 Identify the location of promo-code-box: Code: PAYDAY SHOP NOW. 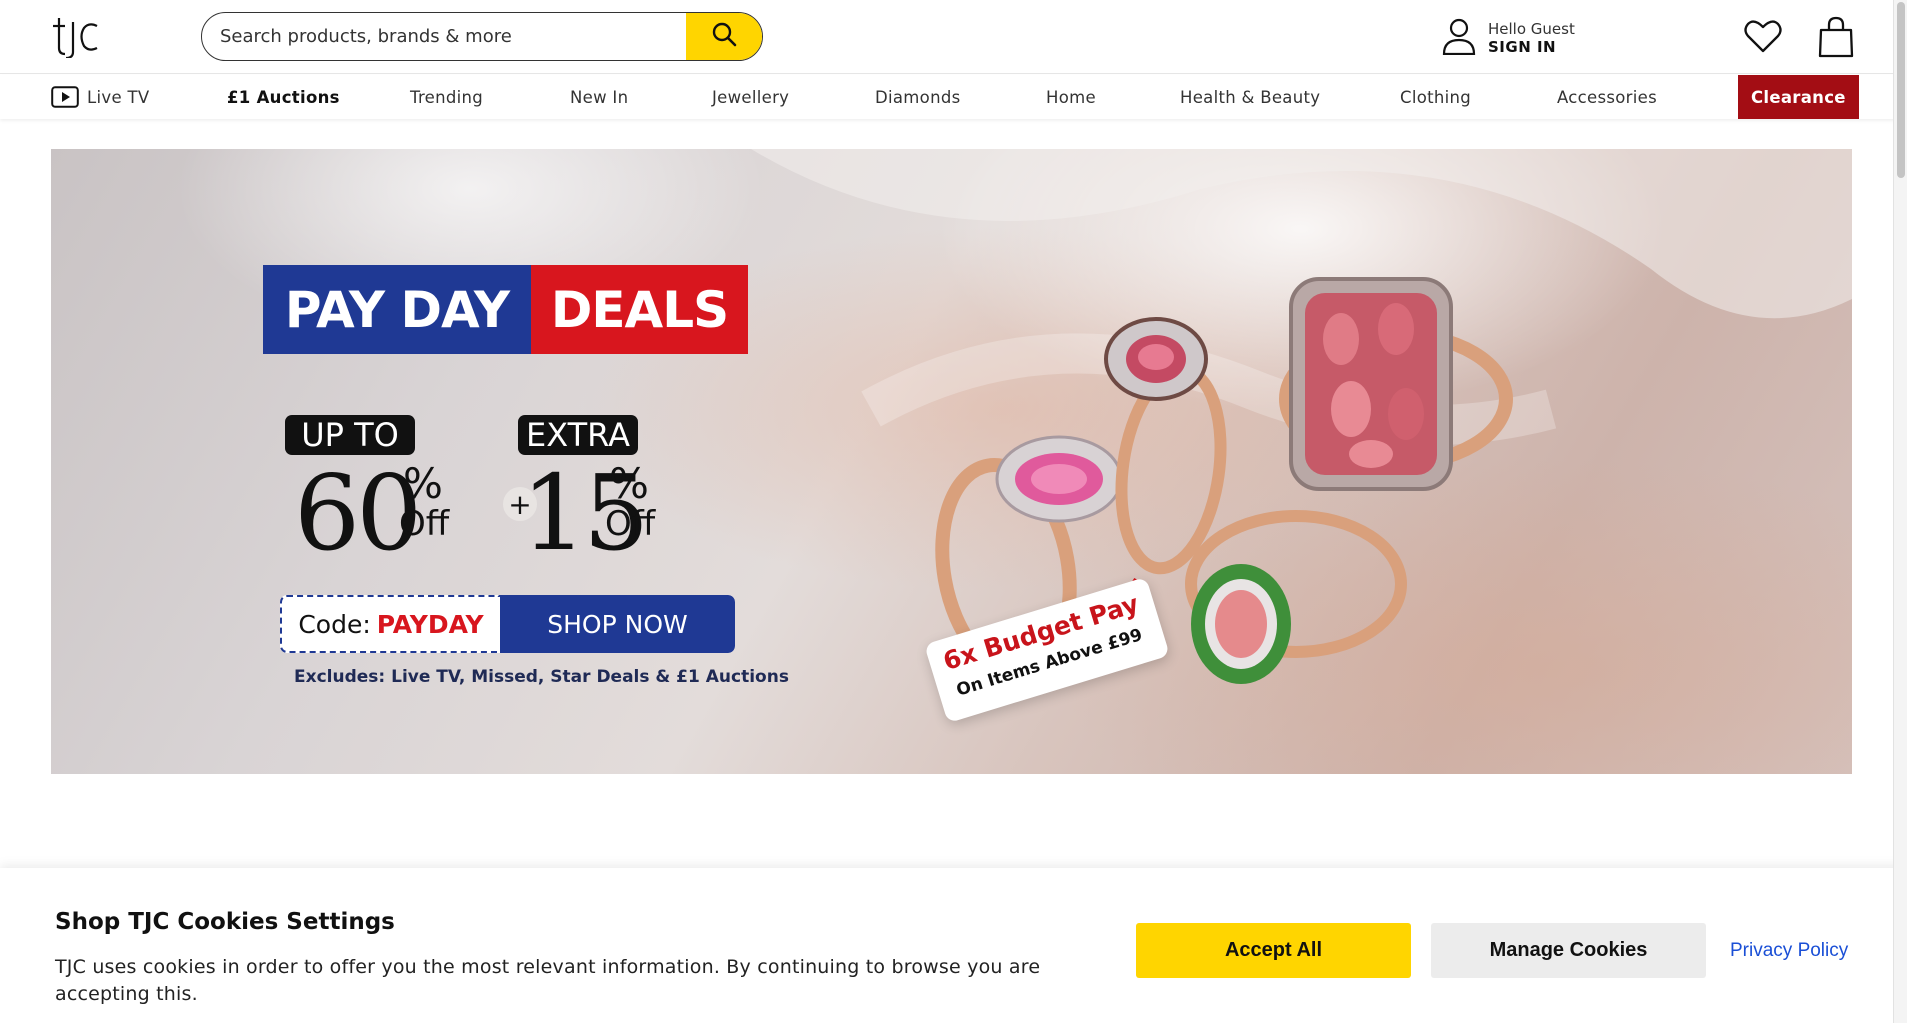
(507, 624).